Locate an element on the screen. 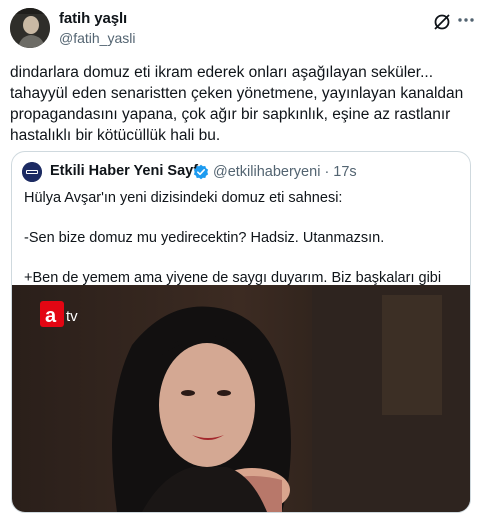 Image resolution: width=491 pixels, height=513 pixels. quote-author-name: Etkili Haber Yeni Sayfa is located at coordinates (128, 171).